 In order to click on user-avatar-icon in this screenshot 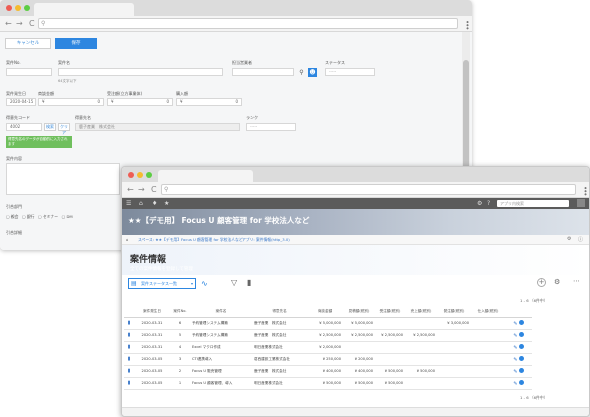, I will do `click(581, 203)`.